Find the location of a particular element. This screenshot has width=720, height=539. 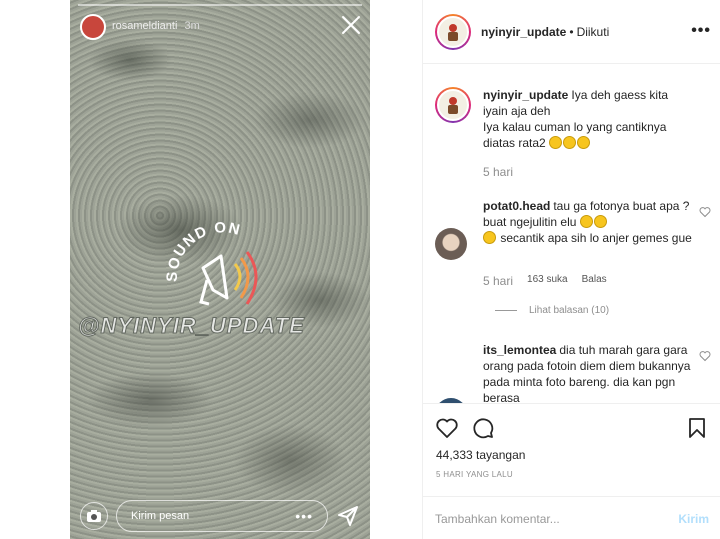

story-progress-bar is located at coordinates (220, 5).